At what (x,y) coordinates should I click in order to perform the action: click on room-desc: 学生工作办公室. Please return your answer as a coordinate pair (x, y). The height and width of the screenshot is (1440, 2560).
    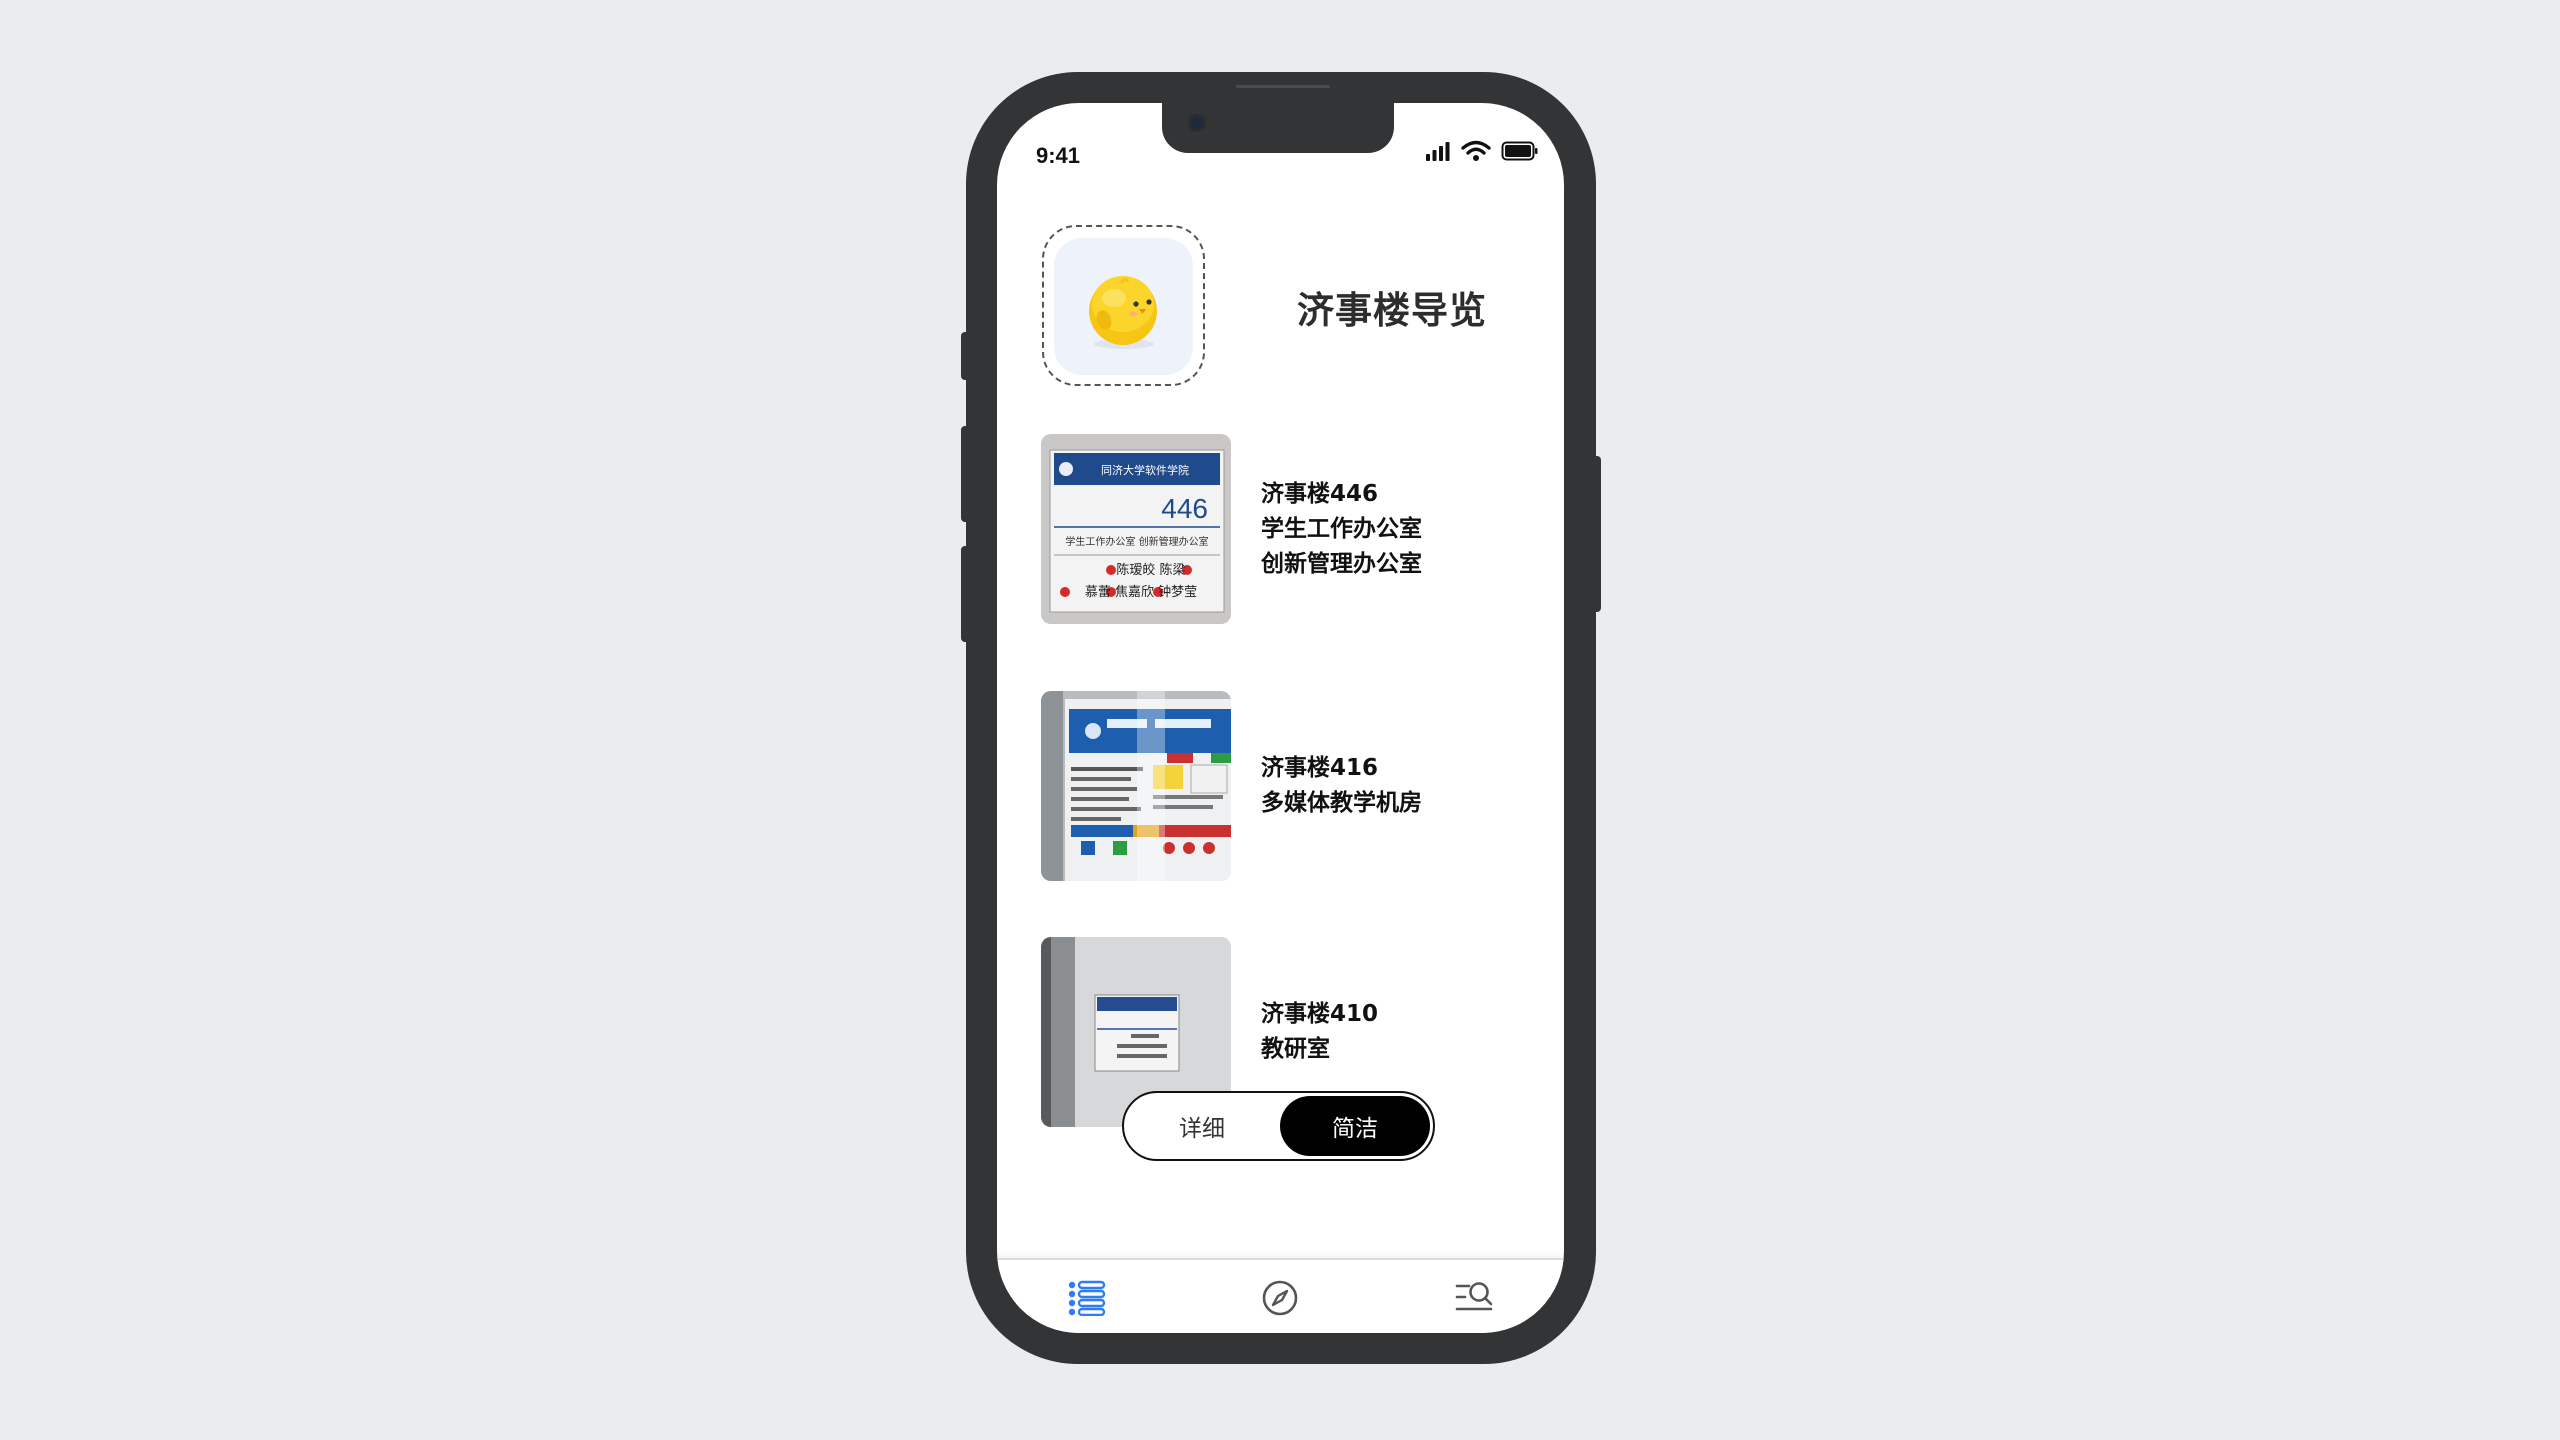
    Looking at the image, I should click on (1341, 528).